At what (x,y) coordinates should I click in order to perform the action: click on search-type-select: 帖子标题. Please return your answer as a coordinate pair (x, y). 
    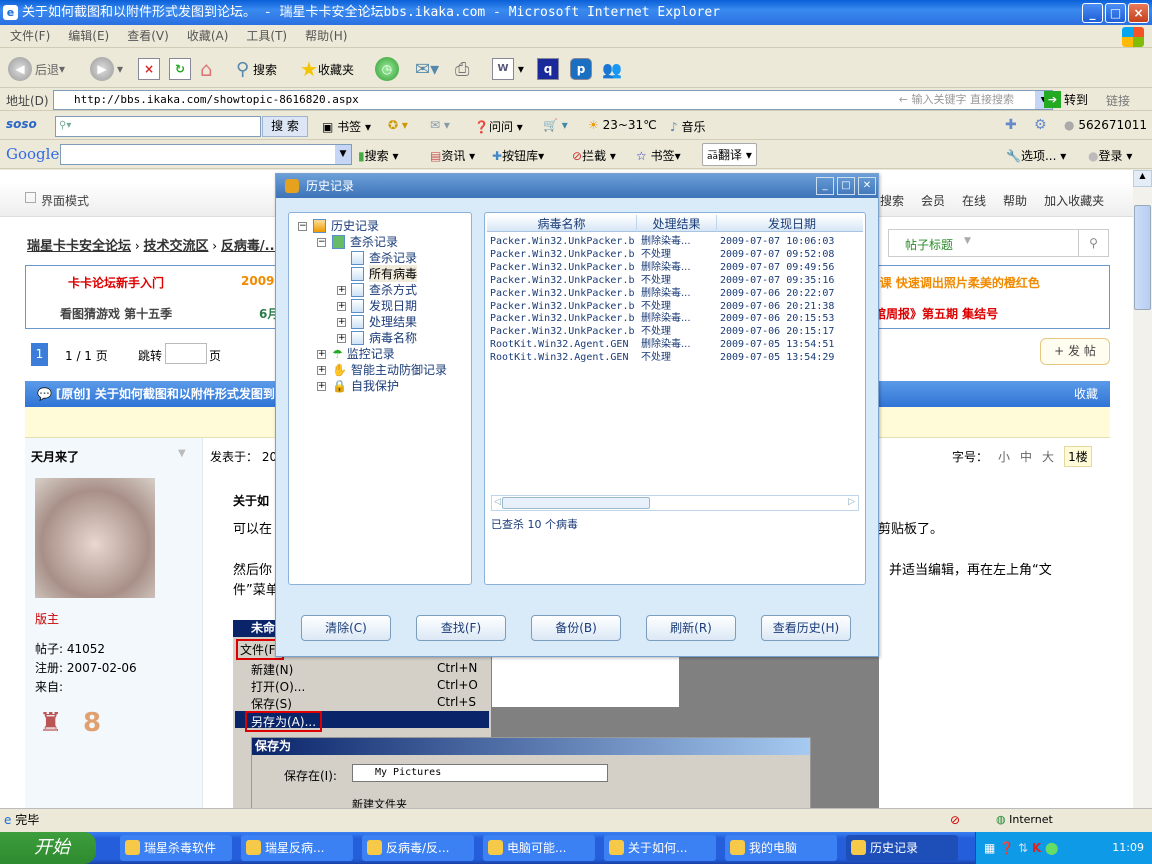
    Looking at the image, I should click on (929, 244).